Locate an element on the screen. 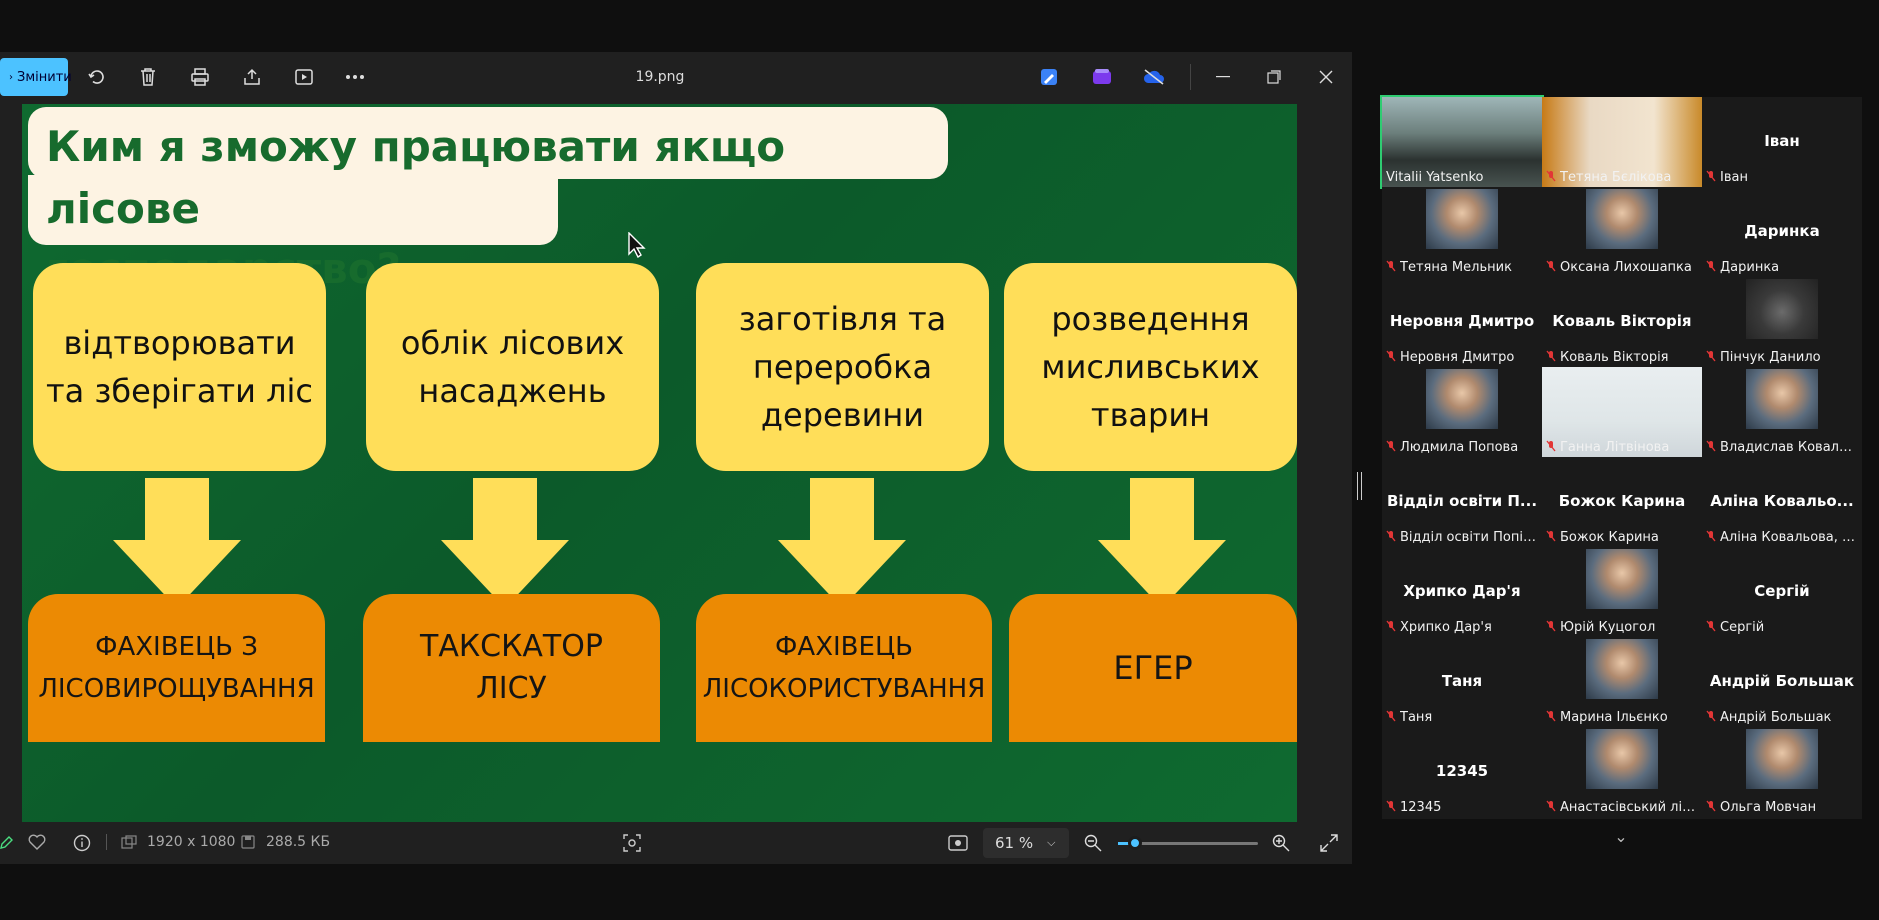  participant-tile: Ганна Літвінова is located at coordinates (1622, 412).